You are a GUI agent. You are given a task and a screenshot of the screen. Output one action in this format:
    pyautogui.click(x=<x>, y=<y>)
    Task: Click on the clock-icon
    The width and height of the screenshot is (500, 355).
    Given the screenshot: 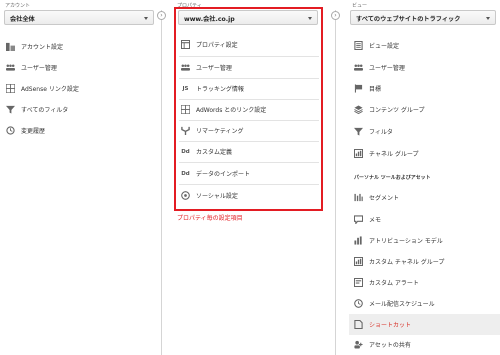 What is the action you would take?
    pyautogui.click(x=358, y=303)
    